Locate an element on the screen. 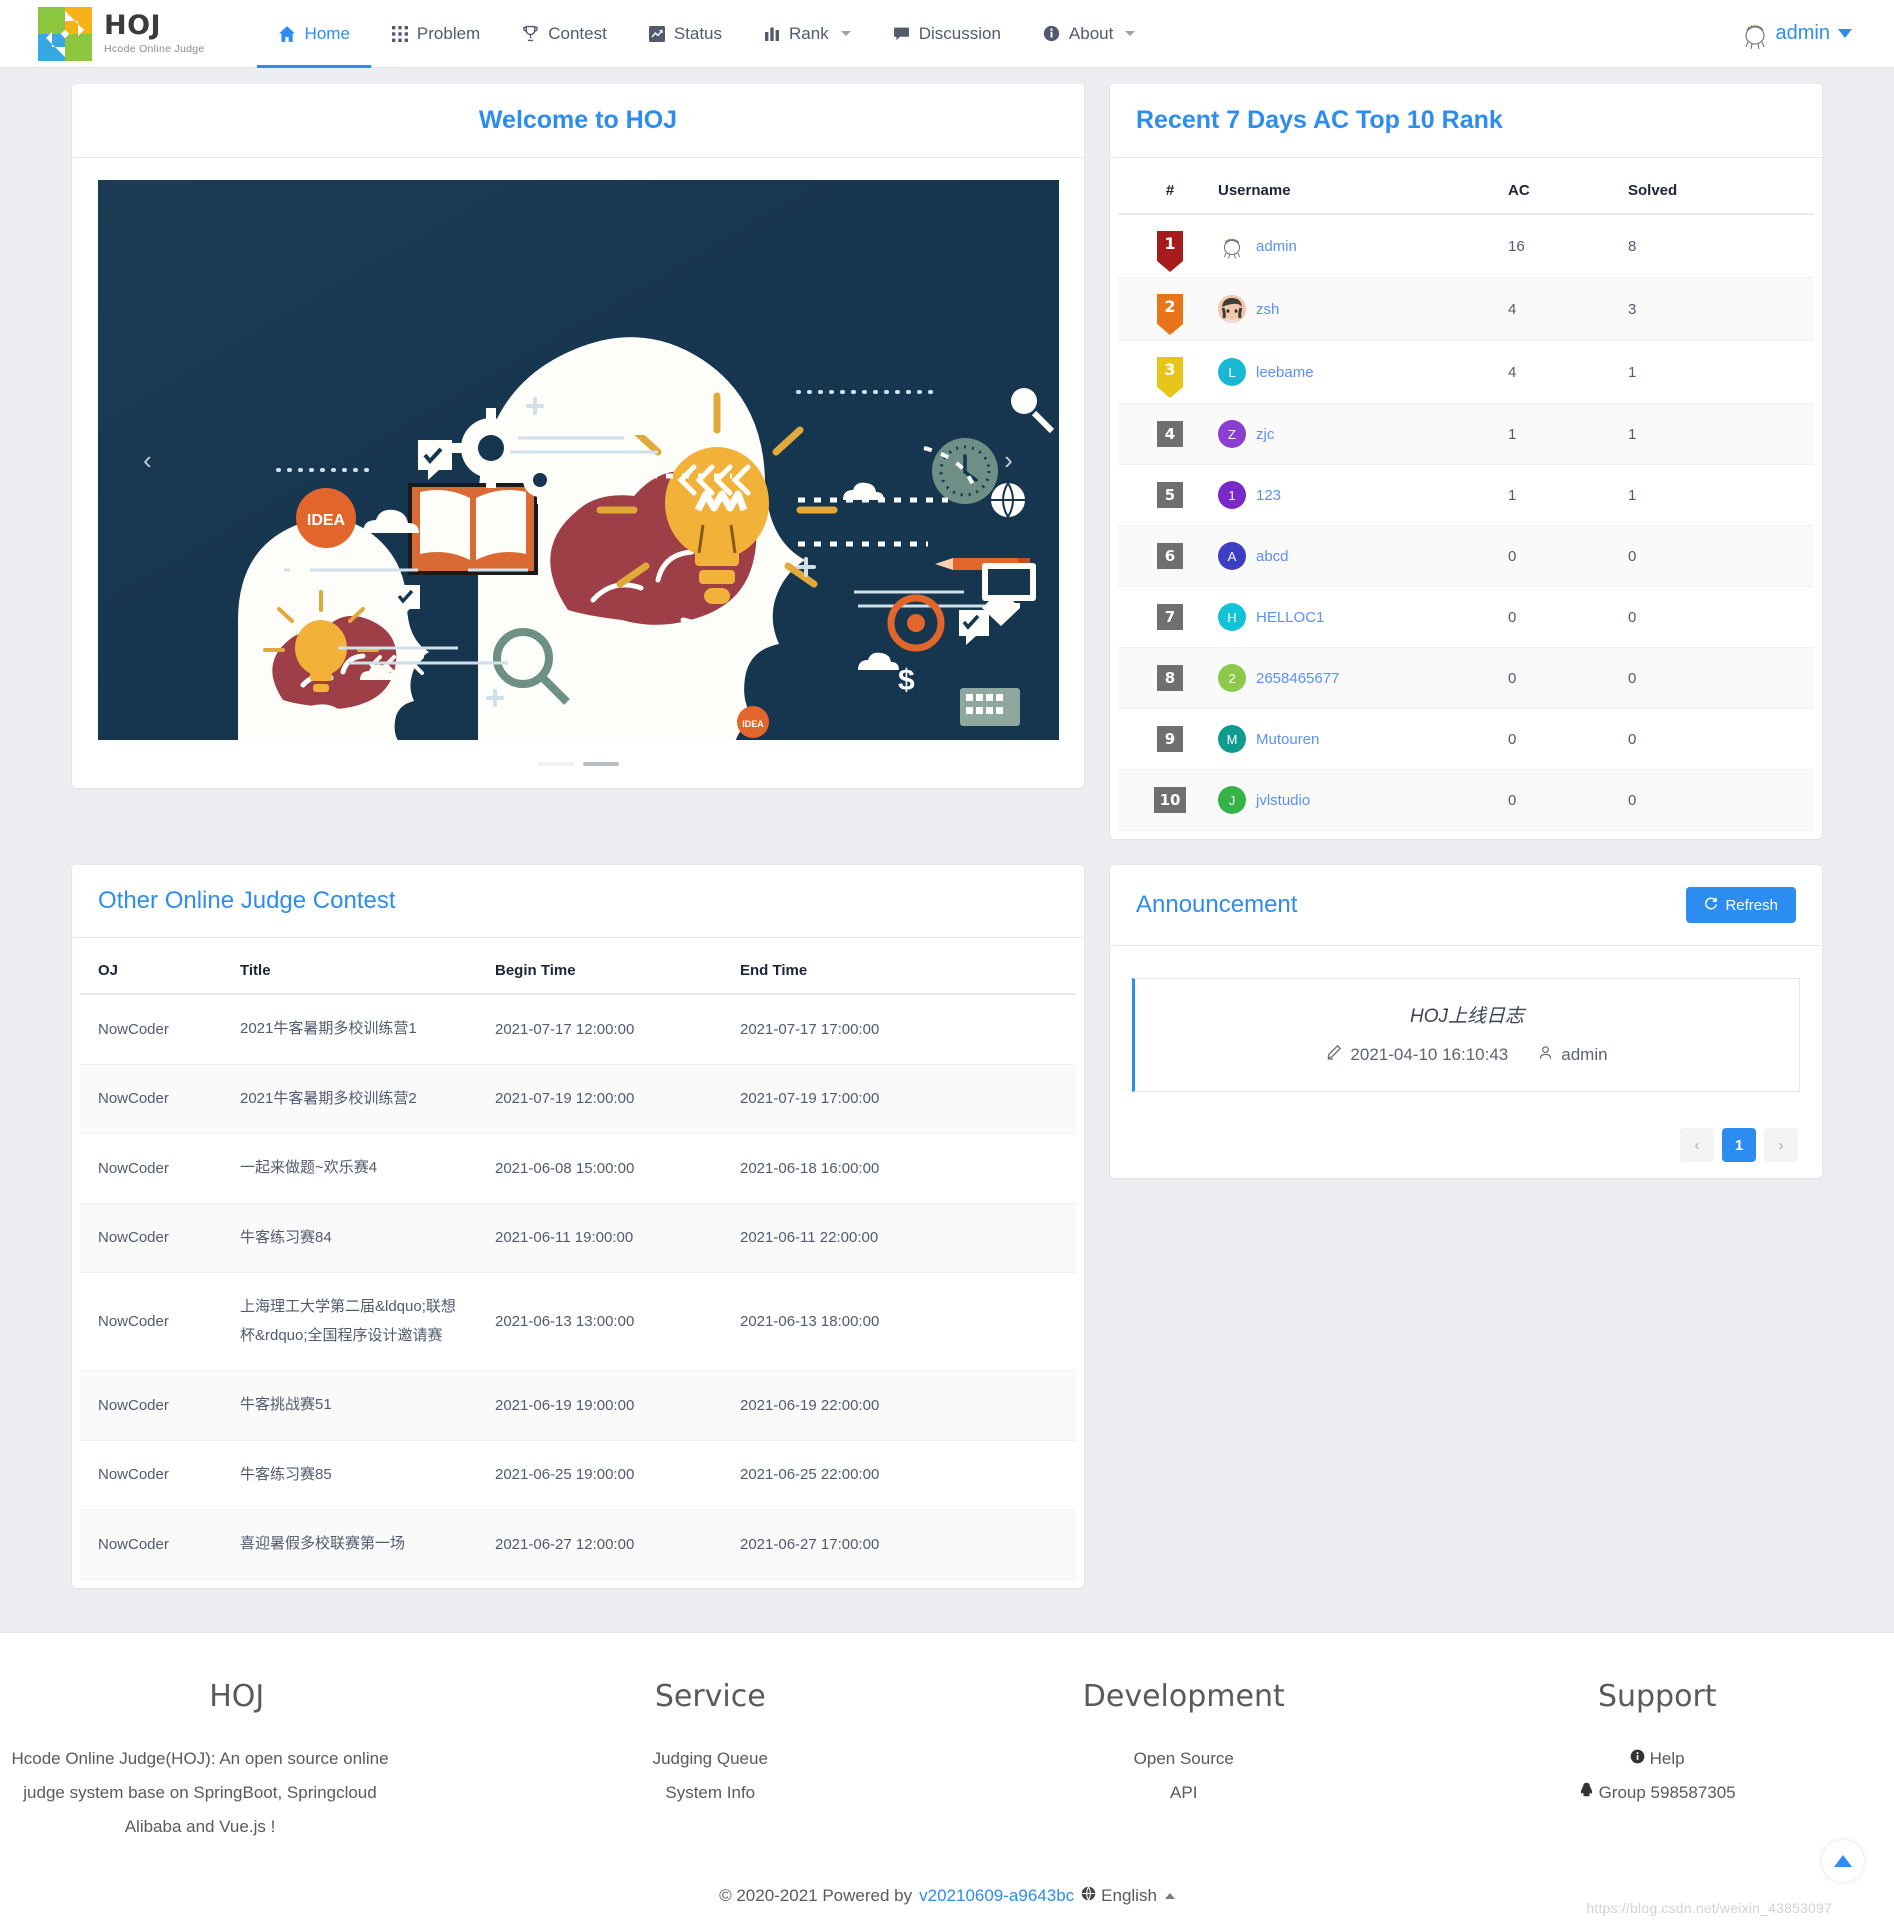 Image resolution: width=1894 pixels, height=1928 pixels. footer-heading: Development is located at coordinates (1184, 1696).